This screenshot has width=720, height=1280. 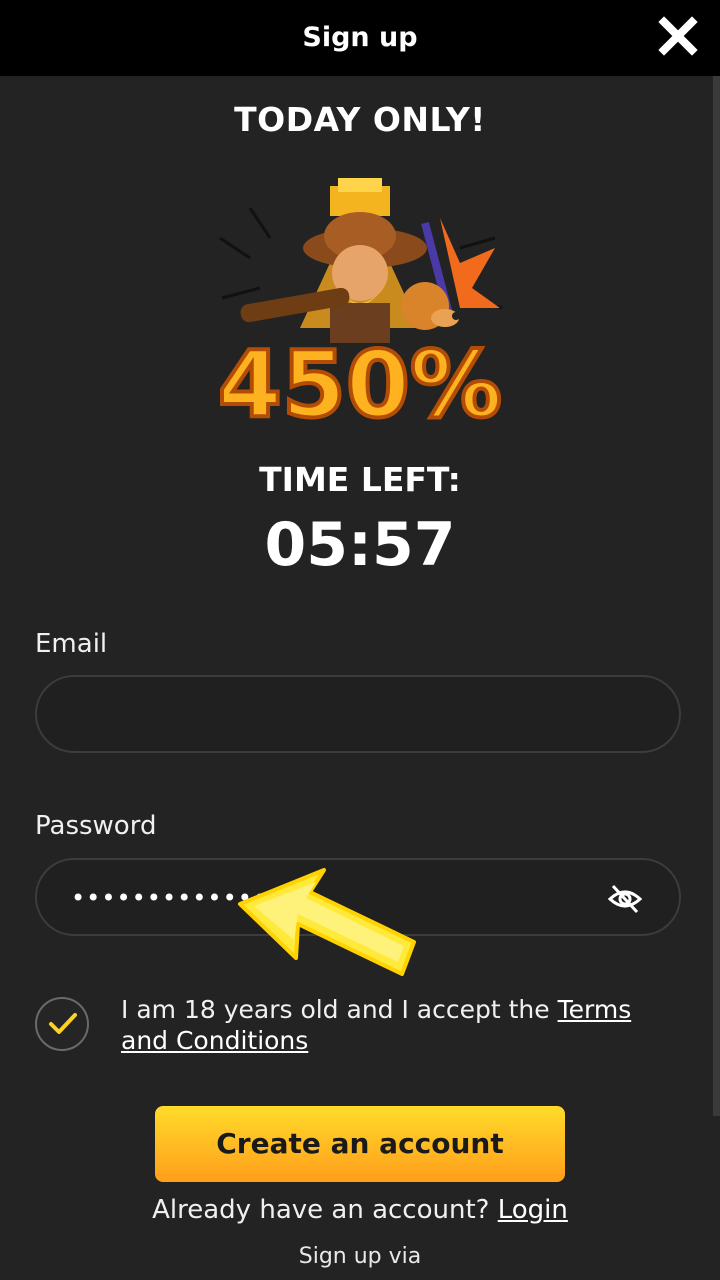 I want to click on terms-checkbox, so click(x=62, y=1024).